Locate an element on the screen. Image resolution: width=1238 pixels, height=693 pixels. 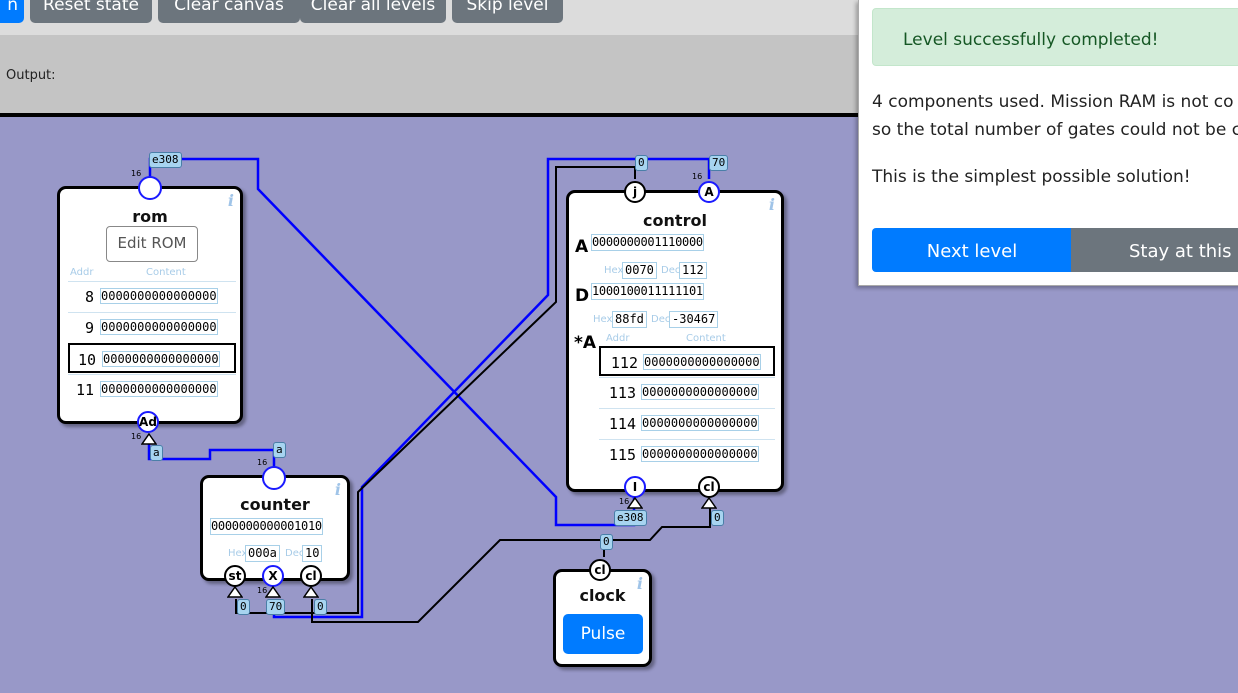
table-row: 115 0000000000000000 is located at coordinates (687, 454).